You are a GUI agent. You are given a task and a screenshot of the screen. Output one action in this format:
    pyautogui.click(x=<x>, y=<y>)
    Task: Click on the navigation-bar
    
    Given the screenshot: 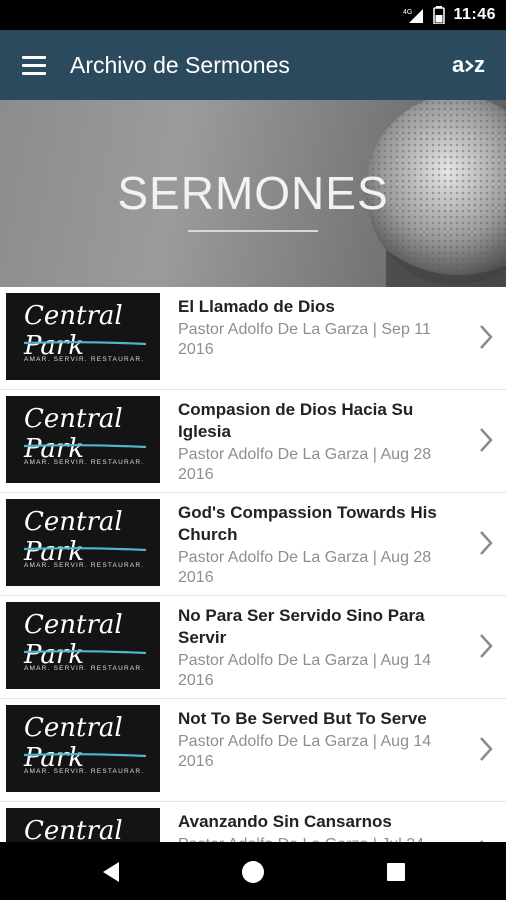 What is the action you would take?
    pyautogui.click(x=253, y=871)
    